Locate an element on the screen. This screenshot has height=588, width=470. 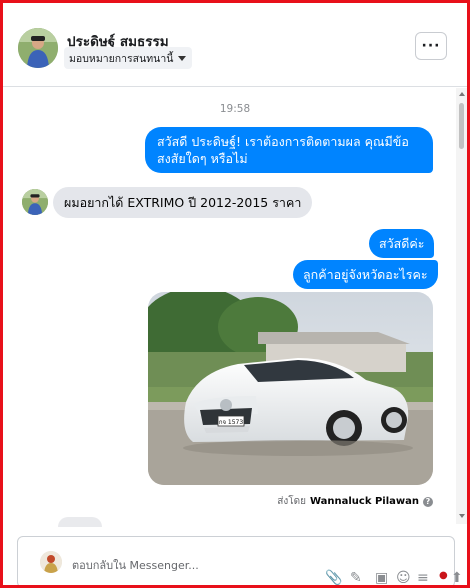
scroll-down-icon is located at coordinates (462, 516).